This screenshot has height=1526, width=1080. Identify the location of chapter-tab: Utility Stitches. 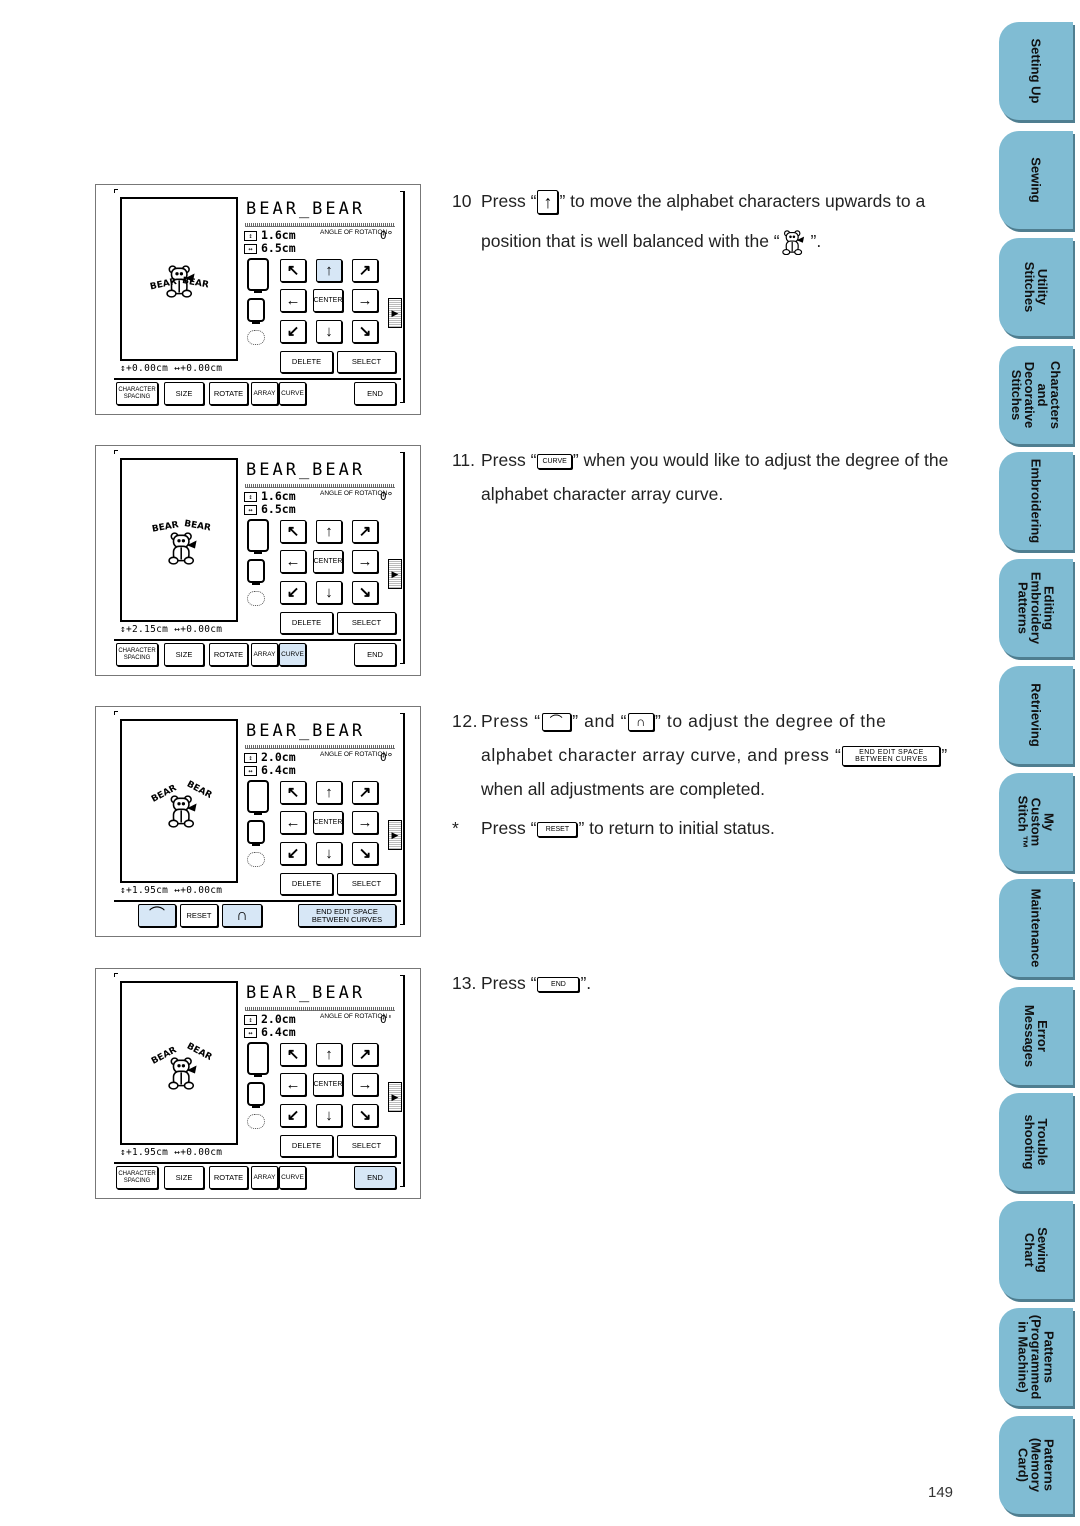
(1036, 287).